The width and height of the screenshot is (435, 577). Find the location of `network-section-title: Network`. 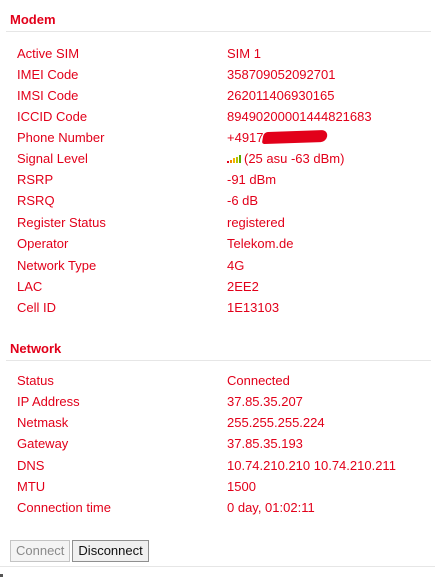

network-section-title: Network is located at coordinates (36, 348).